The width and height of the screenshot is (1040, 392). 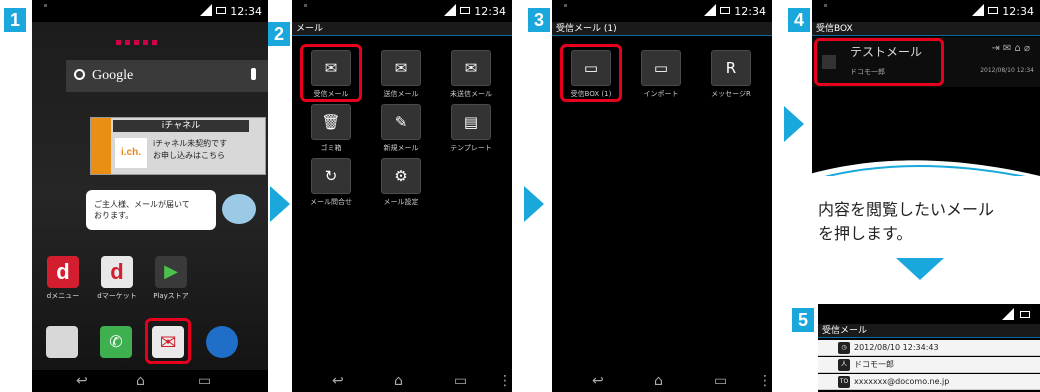 What do you see at coordinates (401, 68) in the screenshot?
I see `mail-sent-icon: ✉` at bounding box center [401, 68].